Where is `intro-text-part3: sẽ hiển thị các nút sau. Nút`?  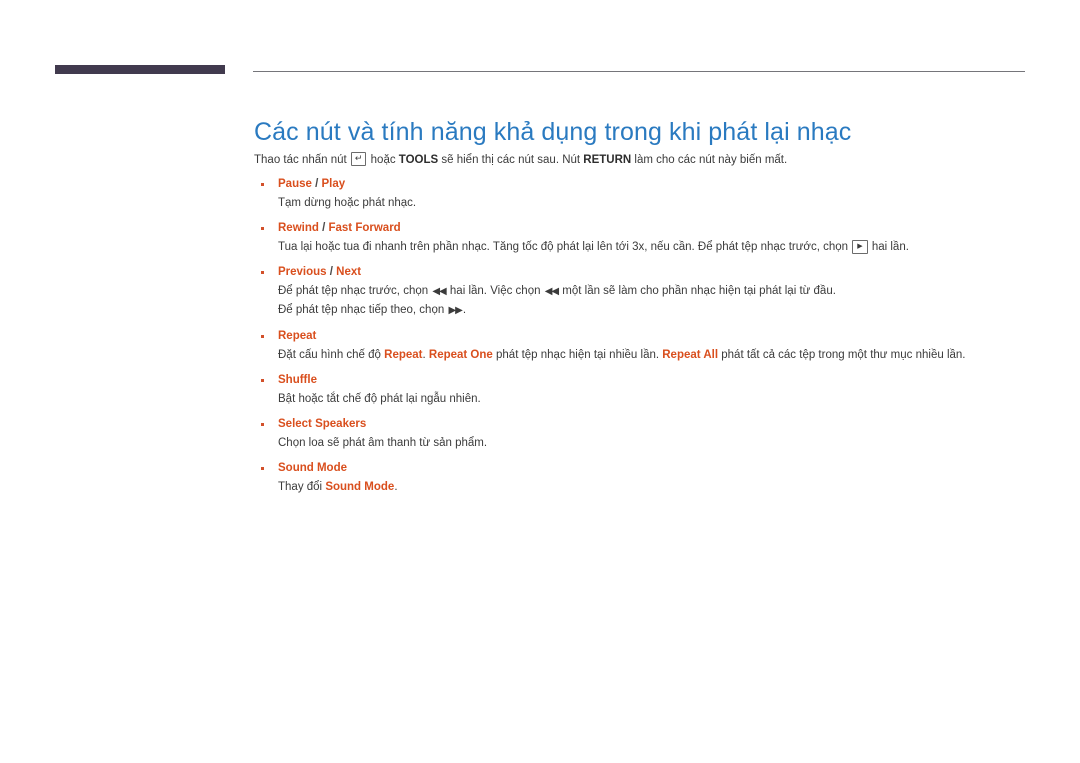 intro-text-part3: sẽ hiển thị các nút sau. Nút is located at coordinates (511, 160).